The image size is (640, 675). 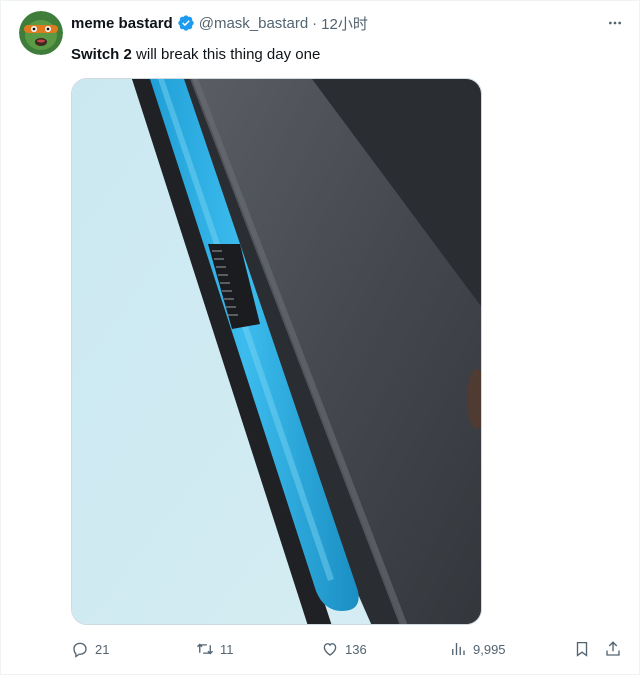 I want to click on like-count: 136, so click(x=356, y=649).